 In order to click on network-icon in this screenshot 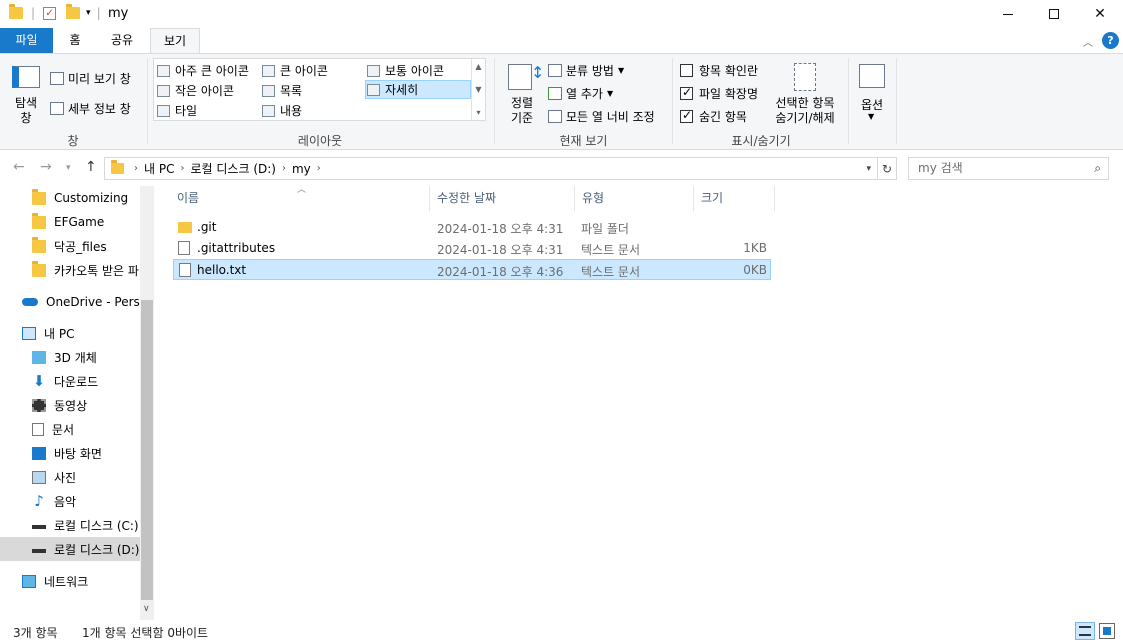, I will do `click(29, 581)`.